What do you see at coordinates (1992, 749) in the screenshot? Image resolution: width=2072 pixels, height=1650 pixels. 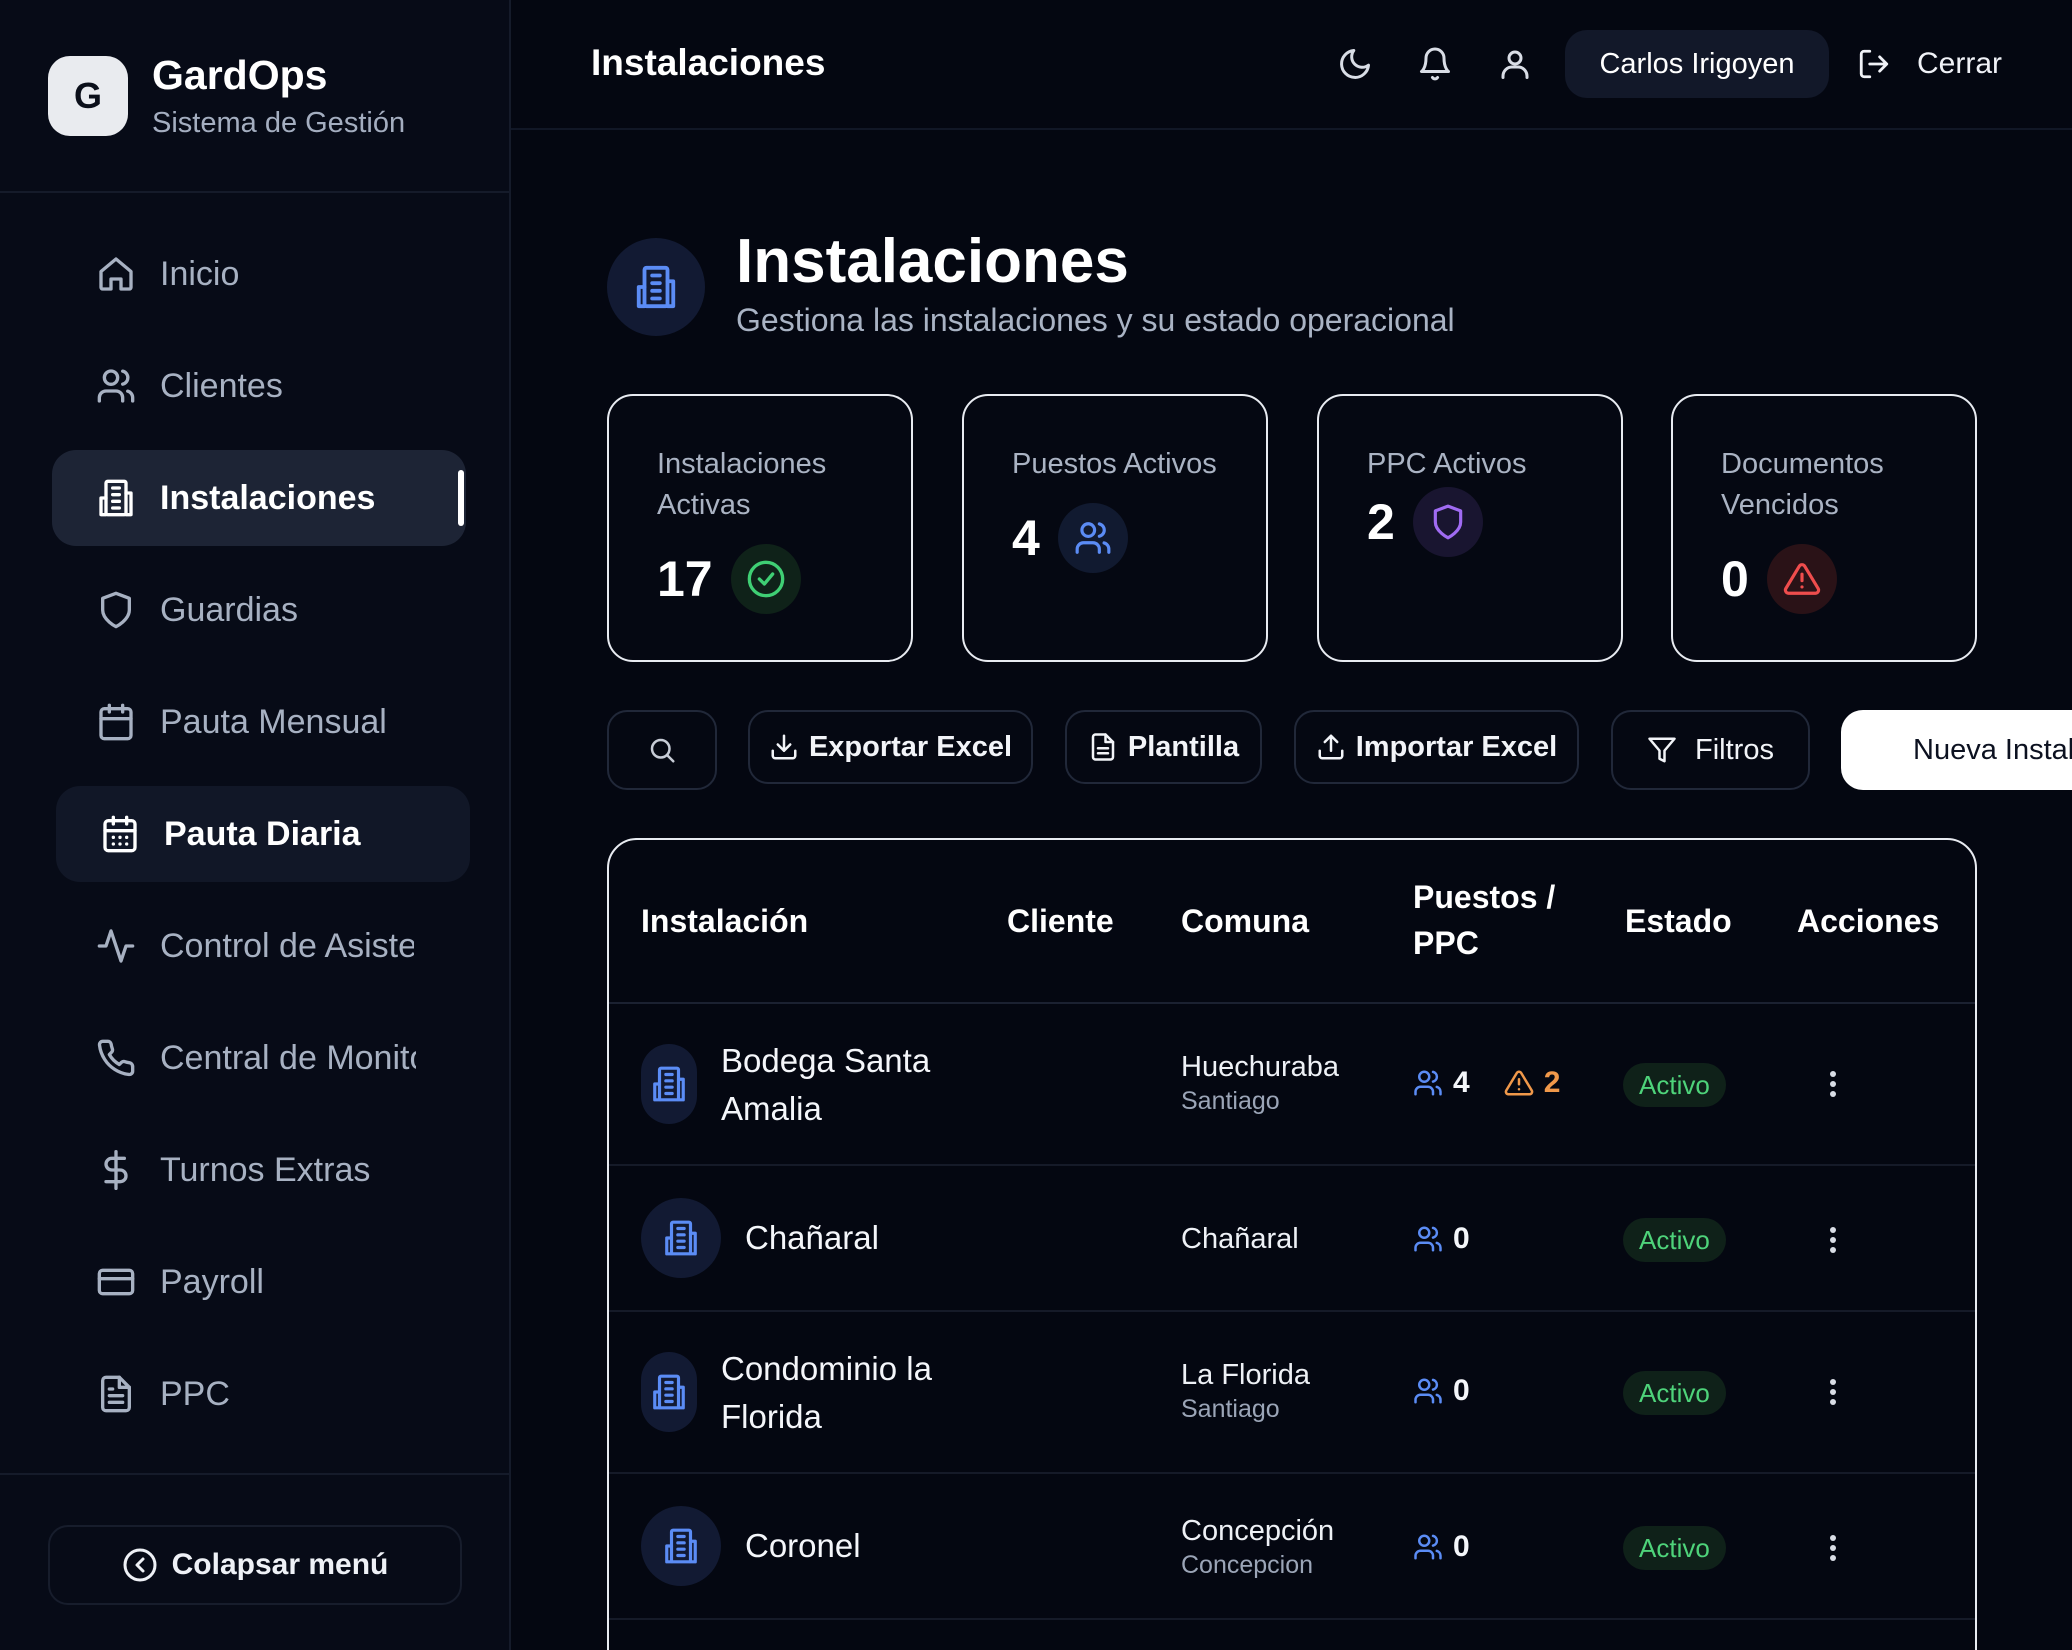 I see `new-installation-label: Nueva Instalación` at bounding box center [1992, 749].